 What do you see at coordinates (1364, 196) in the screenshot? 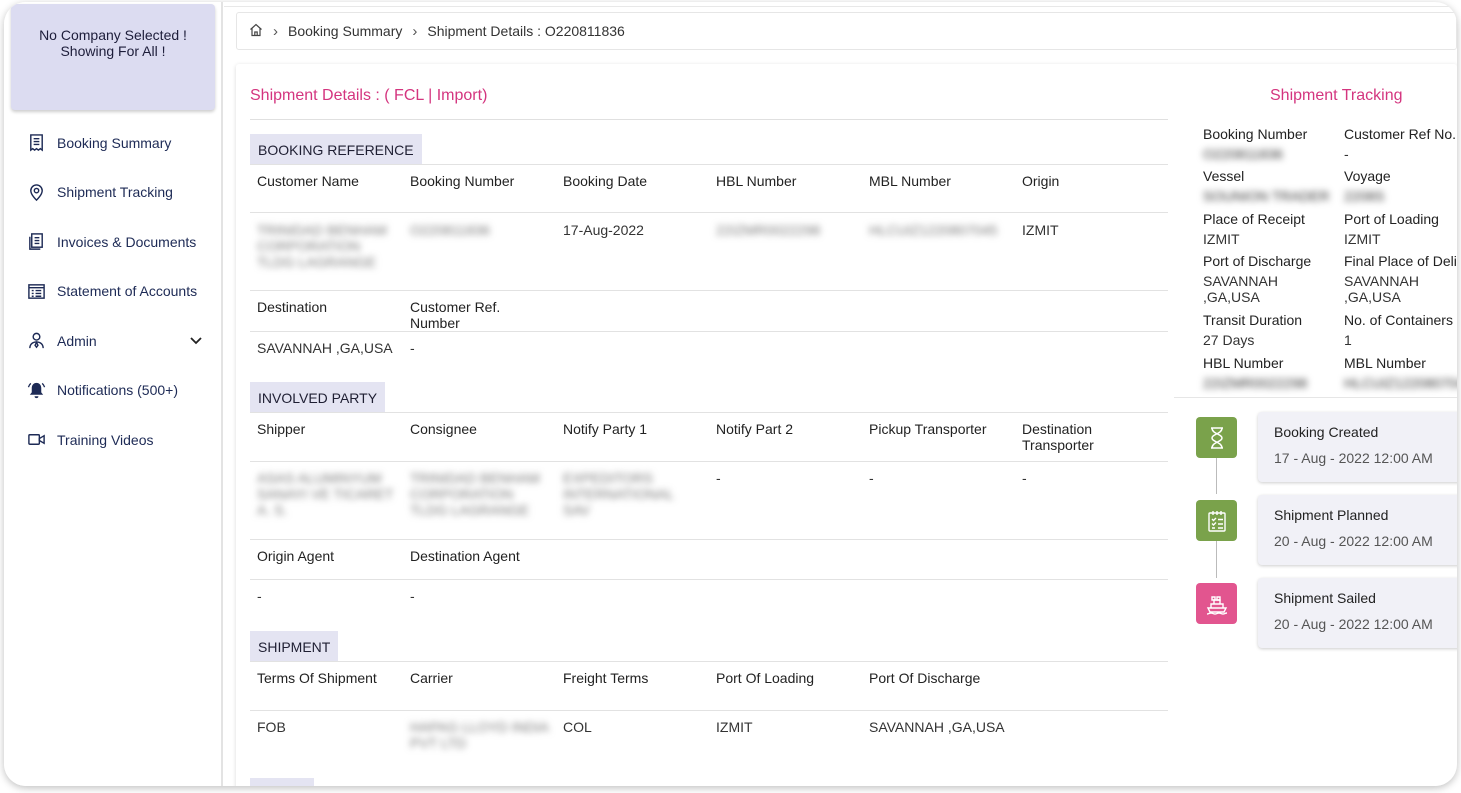
I see `tracking-value-voyage: 2208S` at bounding box center [1364, 196].